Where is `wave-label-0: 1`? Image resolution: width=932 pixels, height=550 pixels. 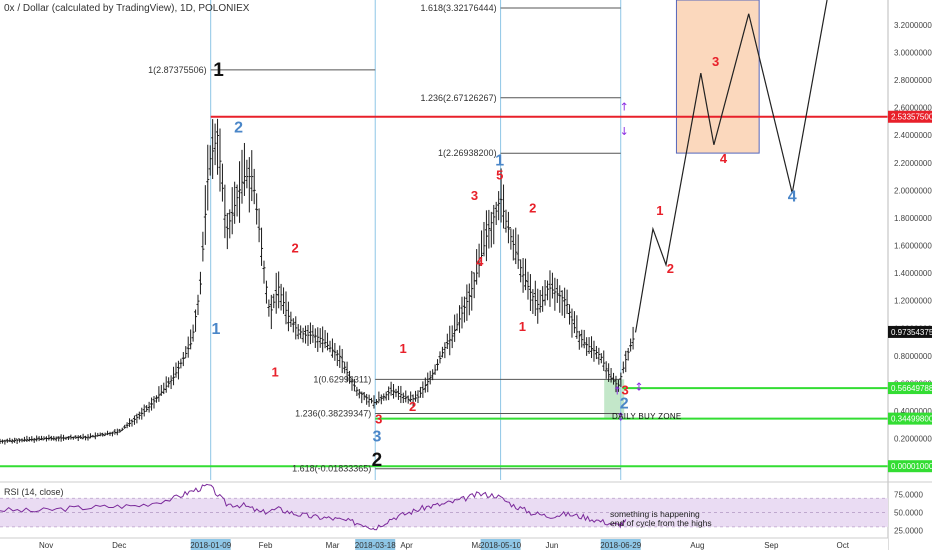
wave-label-0: 1 is located at coordinates (218, 70).